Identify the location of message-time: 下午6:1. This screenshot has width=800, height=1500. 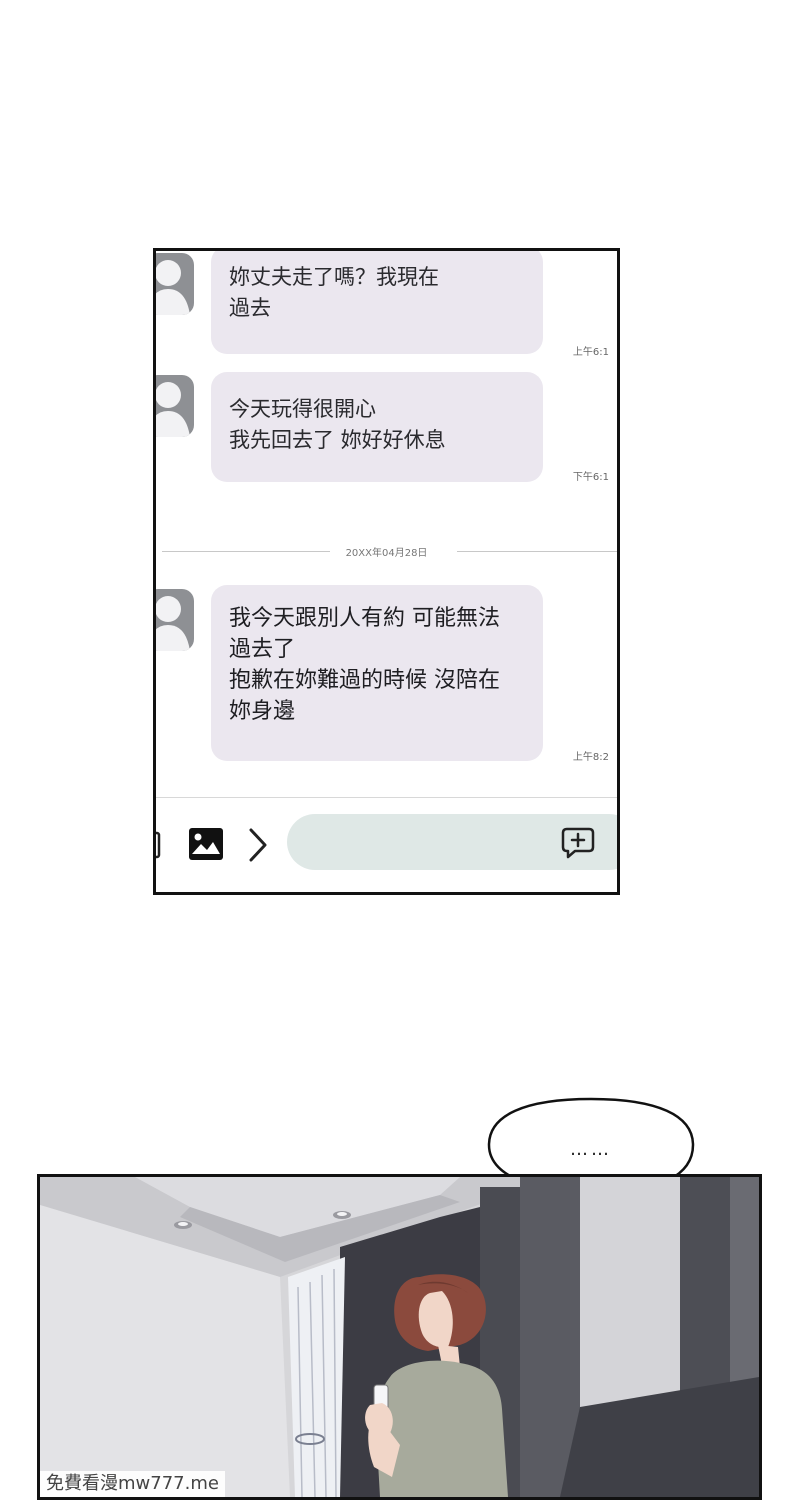
(590, 477).